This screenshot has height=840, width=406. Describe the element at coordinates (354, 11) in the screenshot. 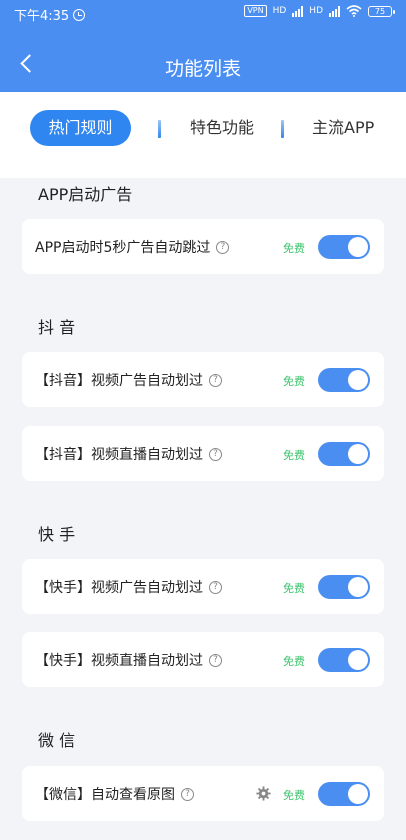

I see `wifi-icon` at that location.